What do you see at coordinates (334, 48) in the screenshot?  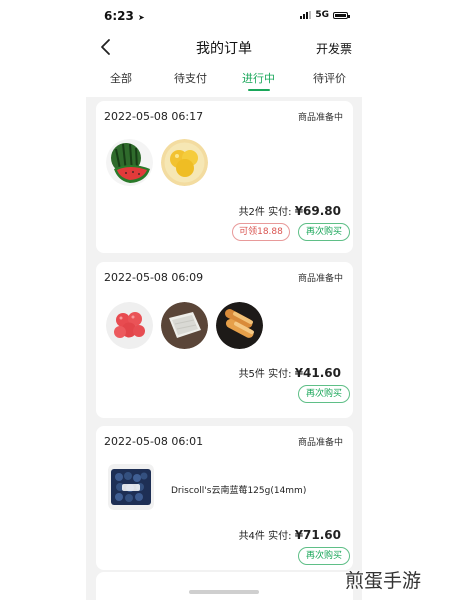 I see `invoice-button: 开发票` at bounding box center [334, 48].